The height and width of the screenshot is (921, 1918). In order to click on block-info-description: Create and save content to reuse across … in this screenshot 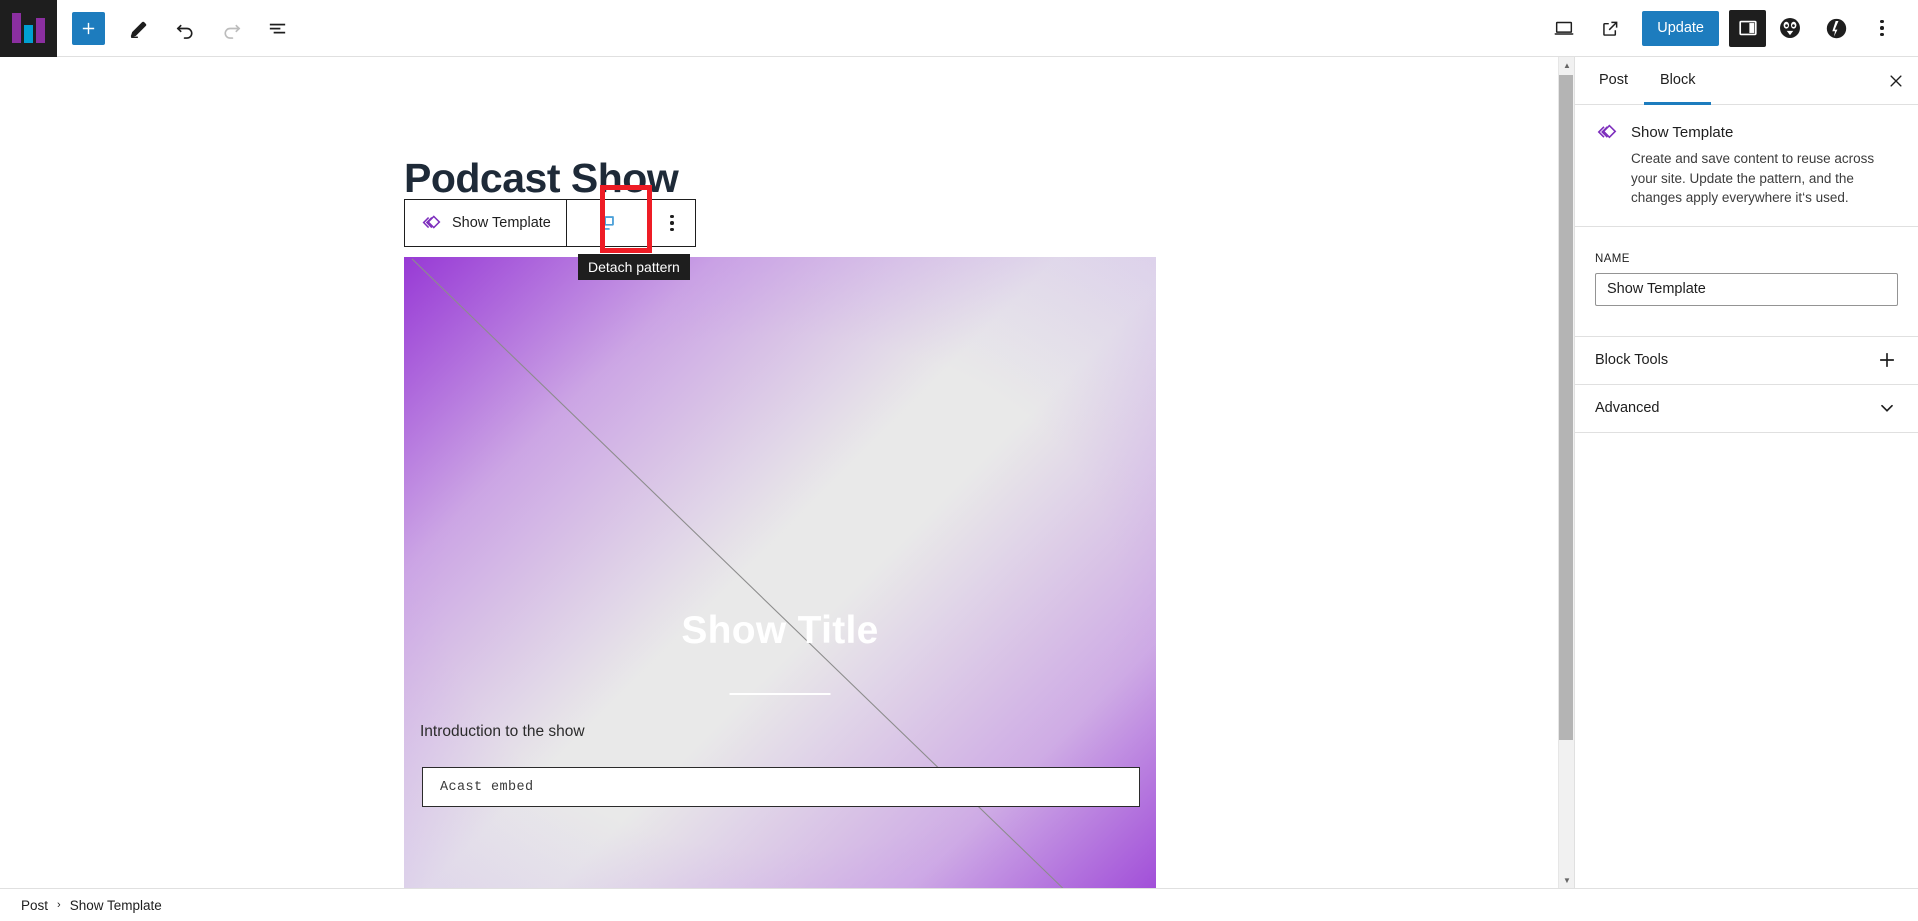, I will do `click(1753, 178)`.